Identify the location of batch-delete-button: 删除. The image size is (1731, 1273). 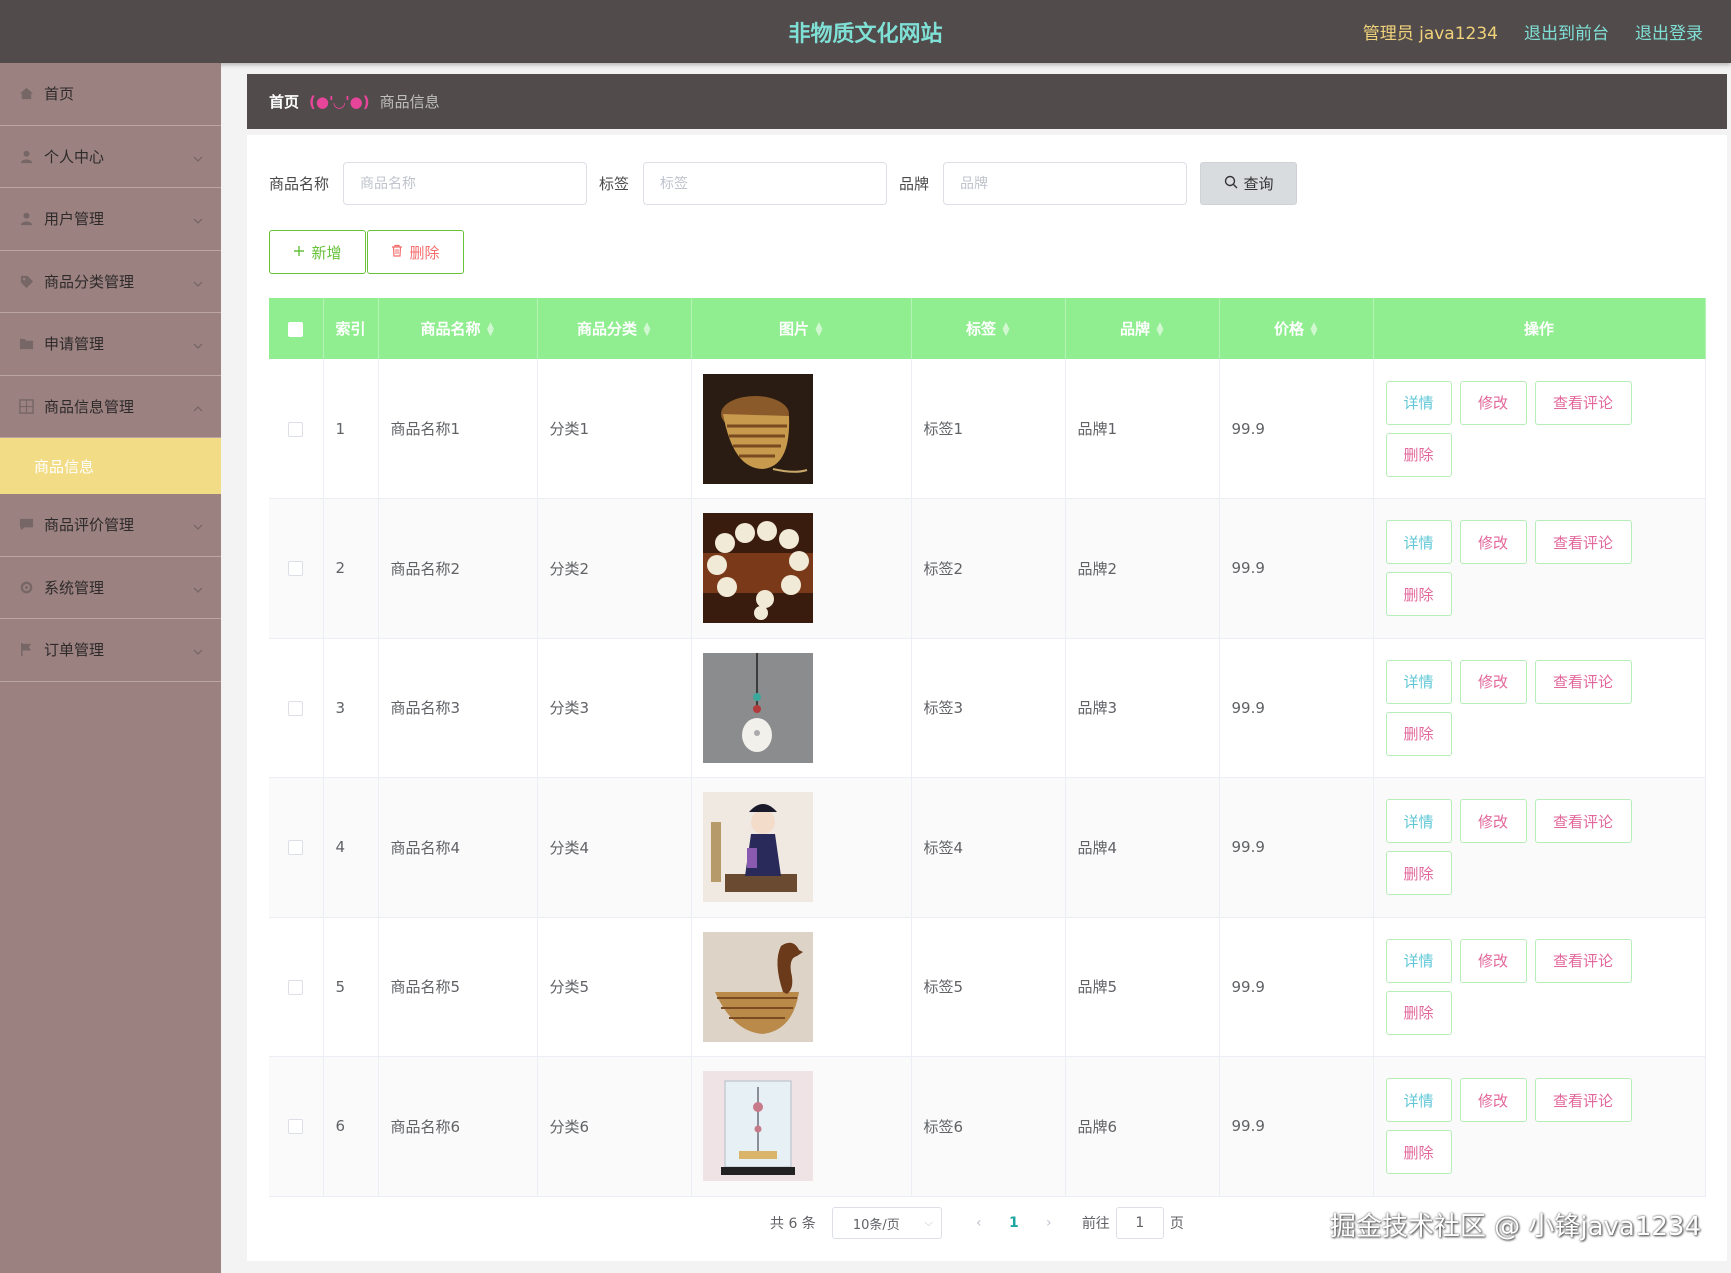
(415, 252).